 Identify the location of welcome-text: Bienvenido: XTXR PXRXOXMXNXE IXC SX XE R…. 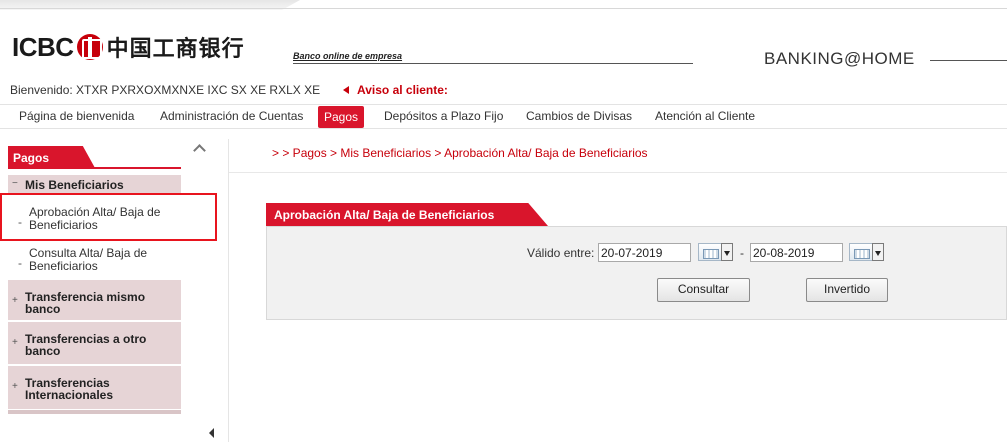
(165, 90).